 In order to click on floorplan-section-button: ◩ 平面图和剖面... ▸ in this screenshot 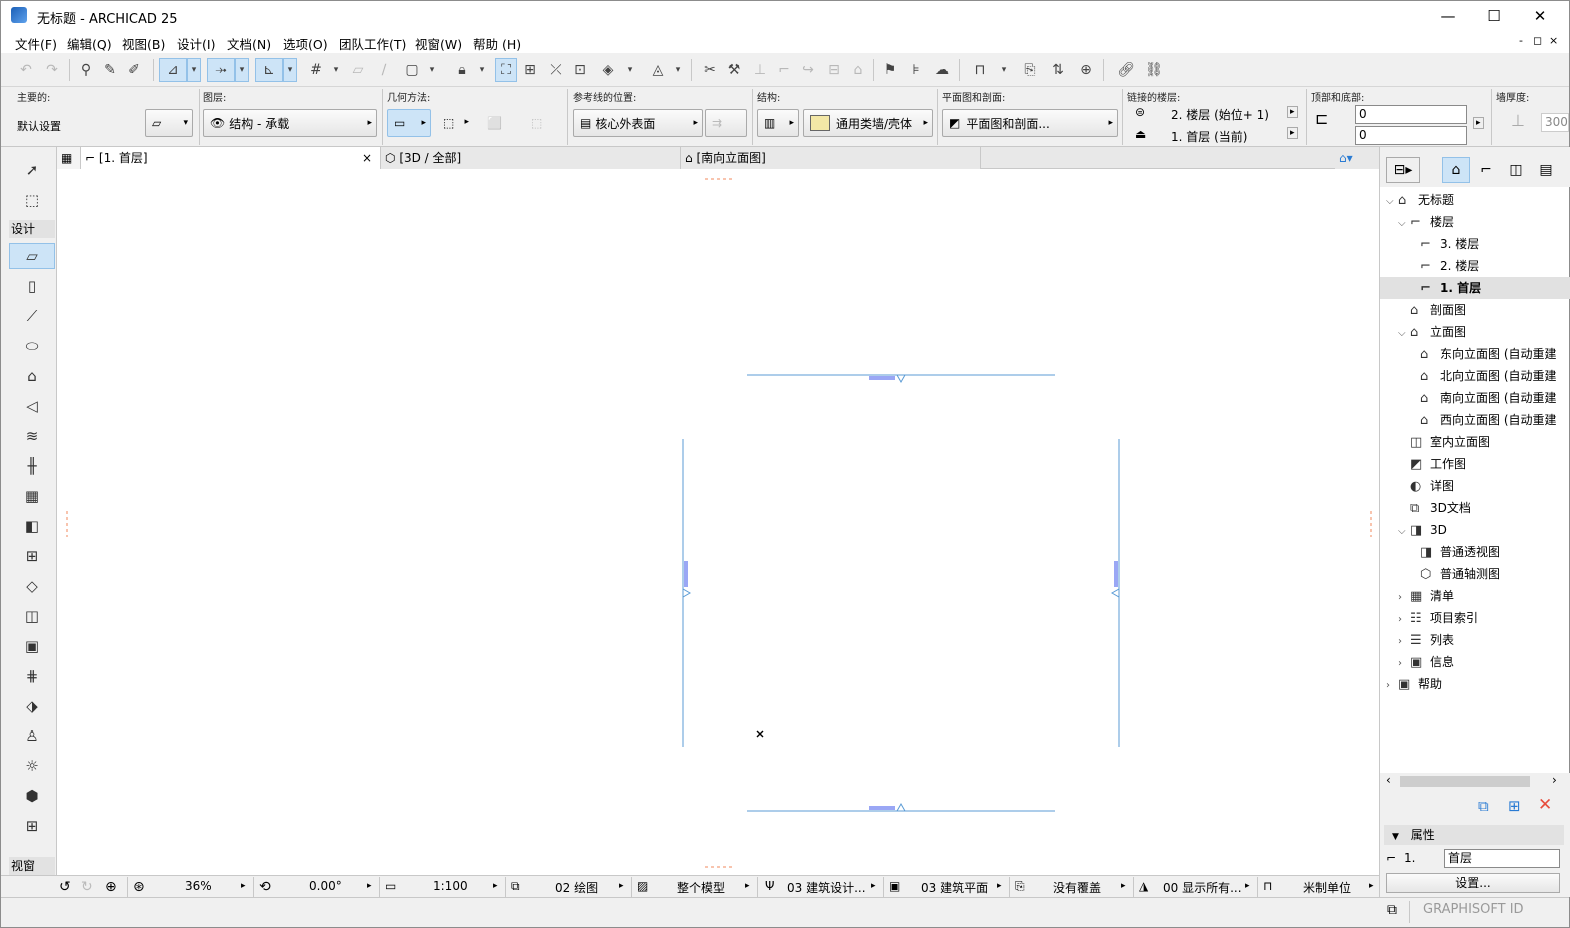, I will do `click(1030, 123)`.